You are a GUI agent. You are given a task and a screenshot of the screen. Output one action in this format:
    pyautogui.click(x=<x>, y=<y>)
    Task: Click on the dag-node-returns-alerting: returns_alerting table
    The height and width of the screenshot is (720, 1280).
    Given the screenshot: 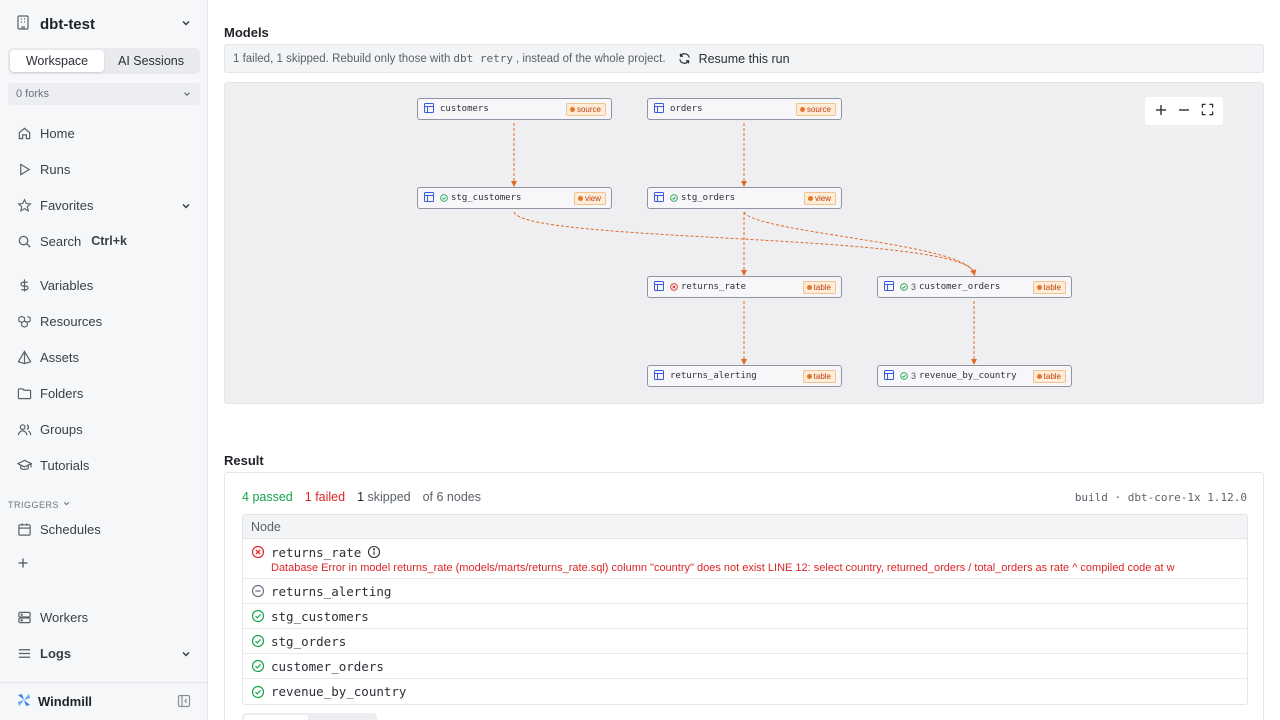 What is the action you would take?
    pyautogui.click(x=744, y=376)
    